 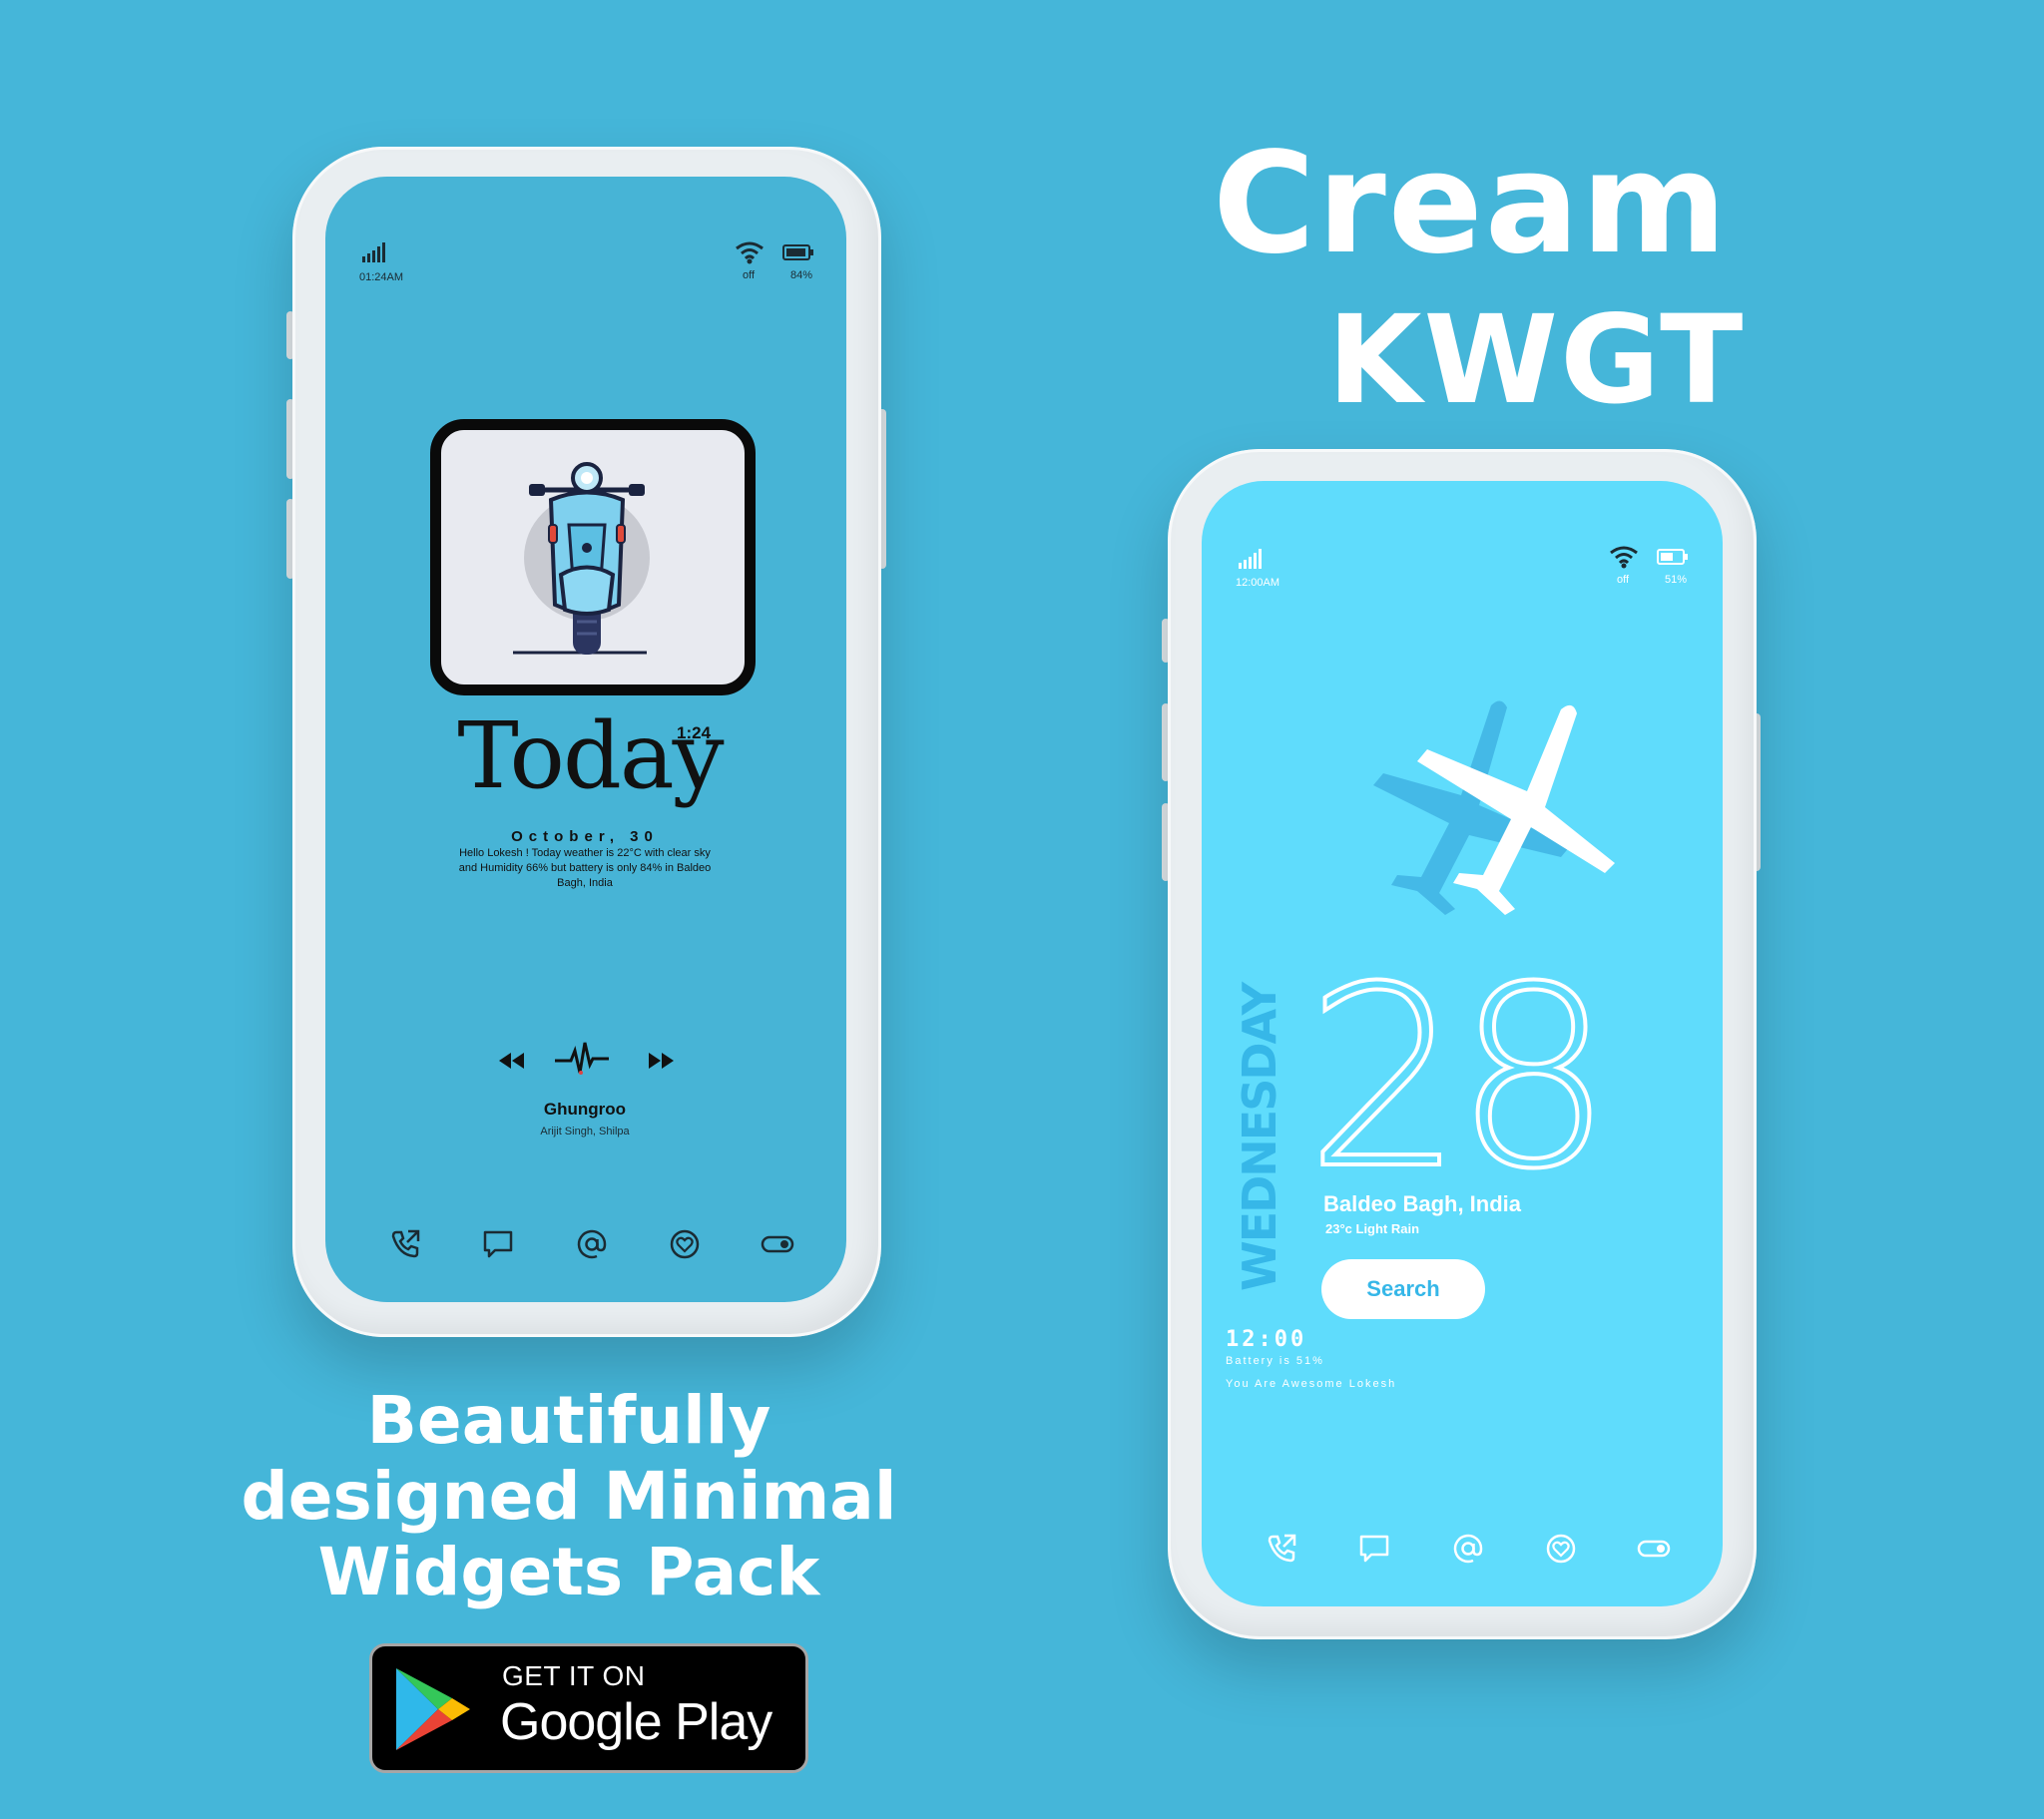 I want to click on widget-clock: 1:24, so click(x=694, y=732).